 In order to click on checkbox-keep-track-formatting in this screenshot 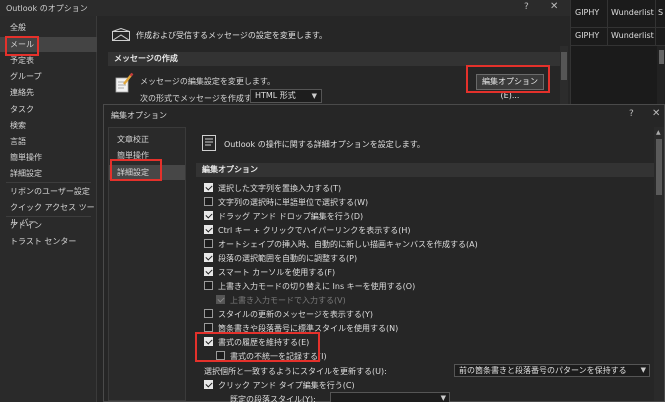, I will do `click(208, 341)`.